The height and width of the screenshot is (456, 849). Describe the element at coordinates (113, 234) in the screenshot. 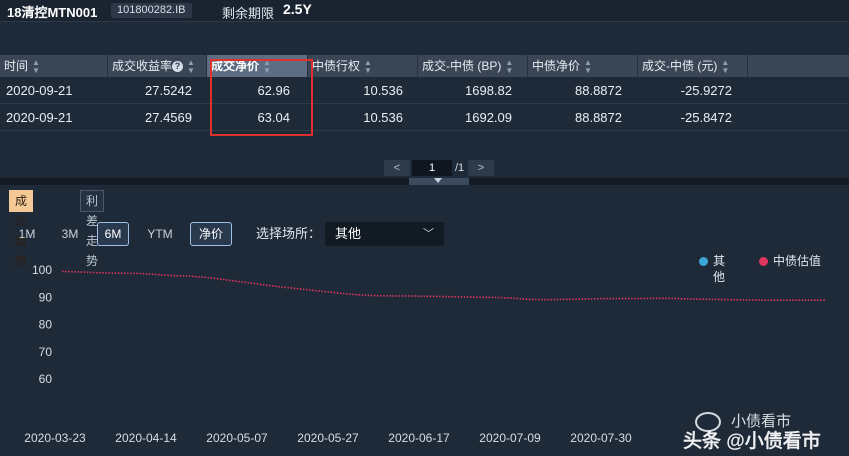

I see `range-6m-button: 6M` at that location.